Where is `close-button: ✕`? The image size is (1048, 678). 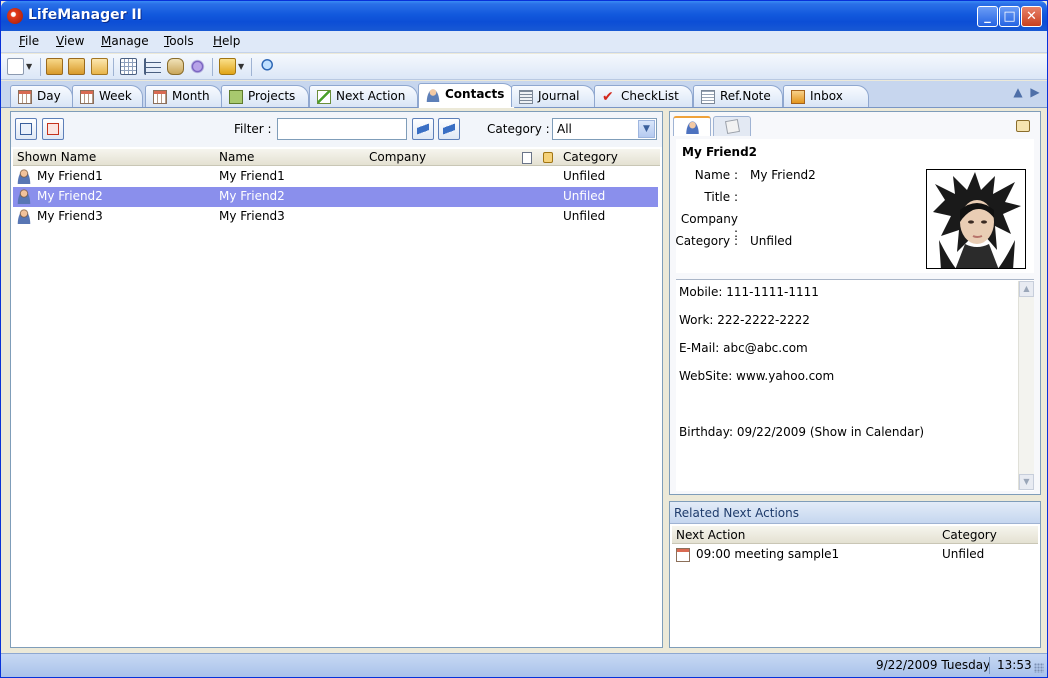
close-button: ✕ is located at coordinates (1031, 16).